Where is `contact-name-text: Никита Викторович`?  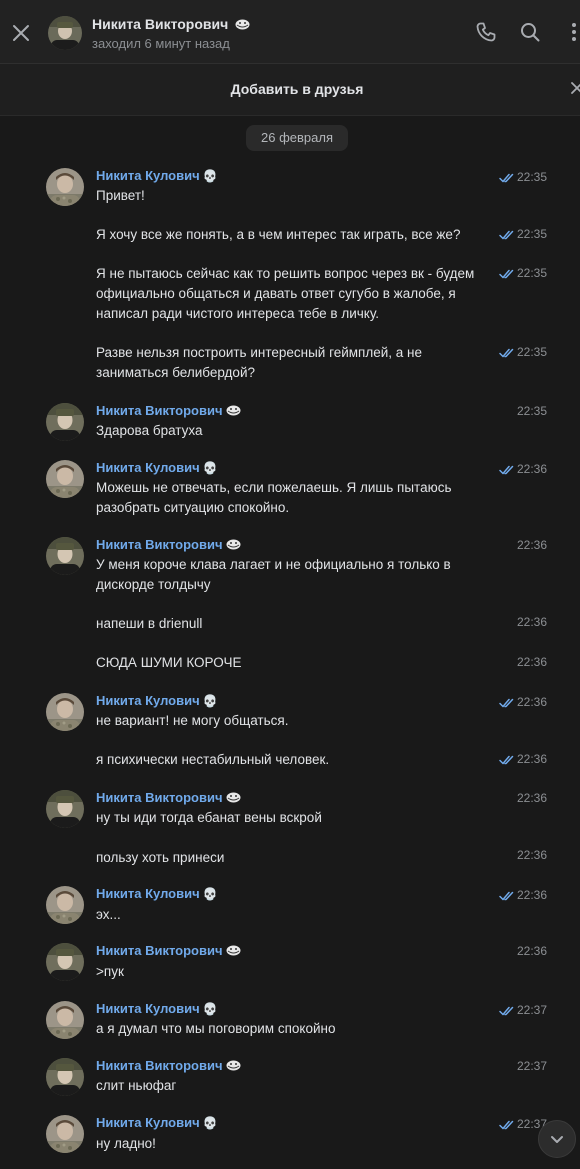 contact-name-text: Никита Викторович is located at coordinates (160, 24).